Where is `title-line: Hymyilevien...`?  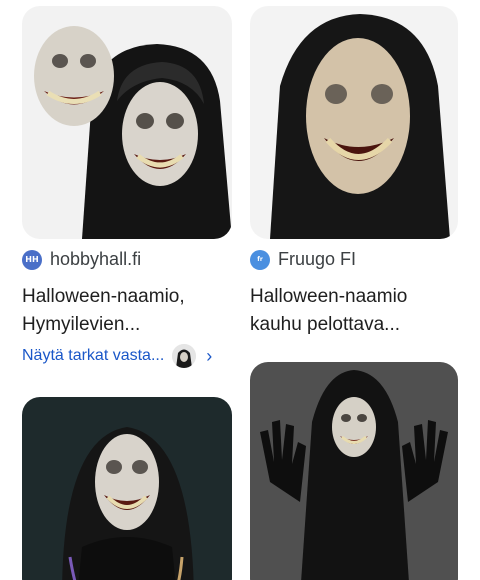
title-line: Hymyilevien... is located at coordinates (81, 324).